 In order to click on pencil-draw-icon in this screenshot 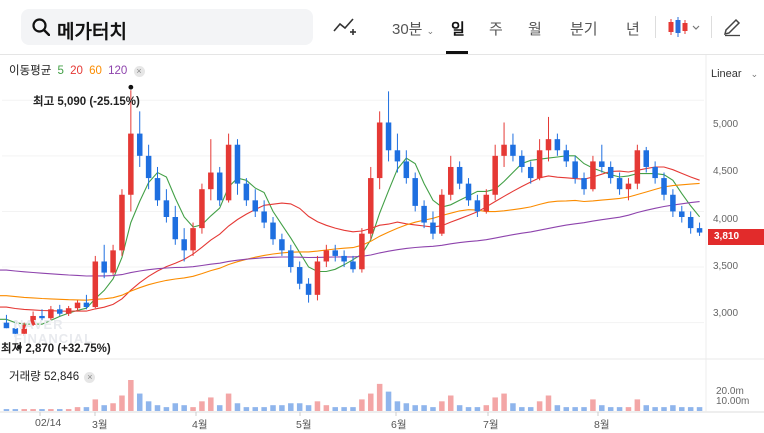, I will do `click(732, 27)`.